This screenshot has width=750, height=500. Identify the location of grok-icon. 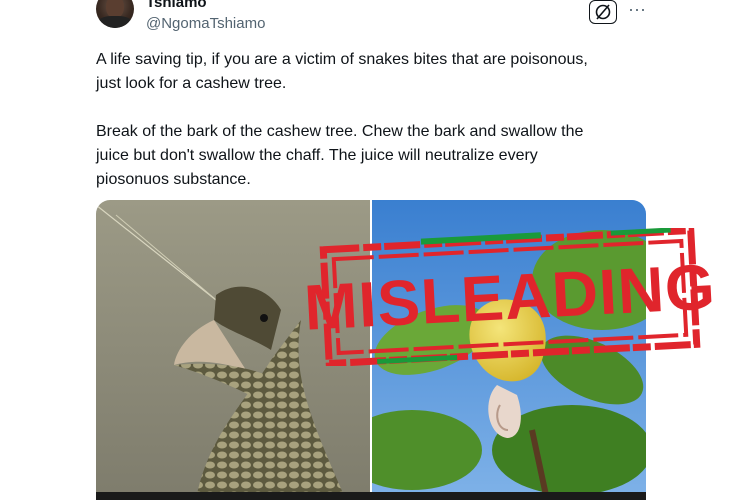
(603, 12).